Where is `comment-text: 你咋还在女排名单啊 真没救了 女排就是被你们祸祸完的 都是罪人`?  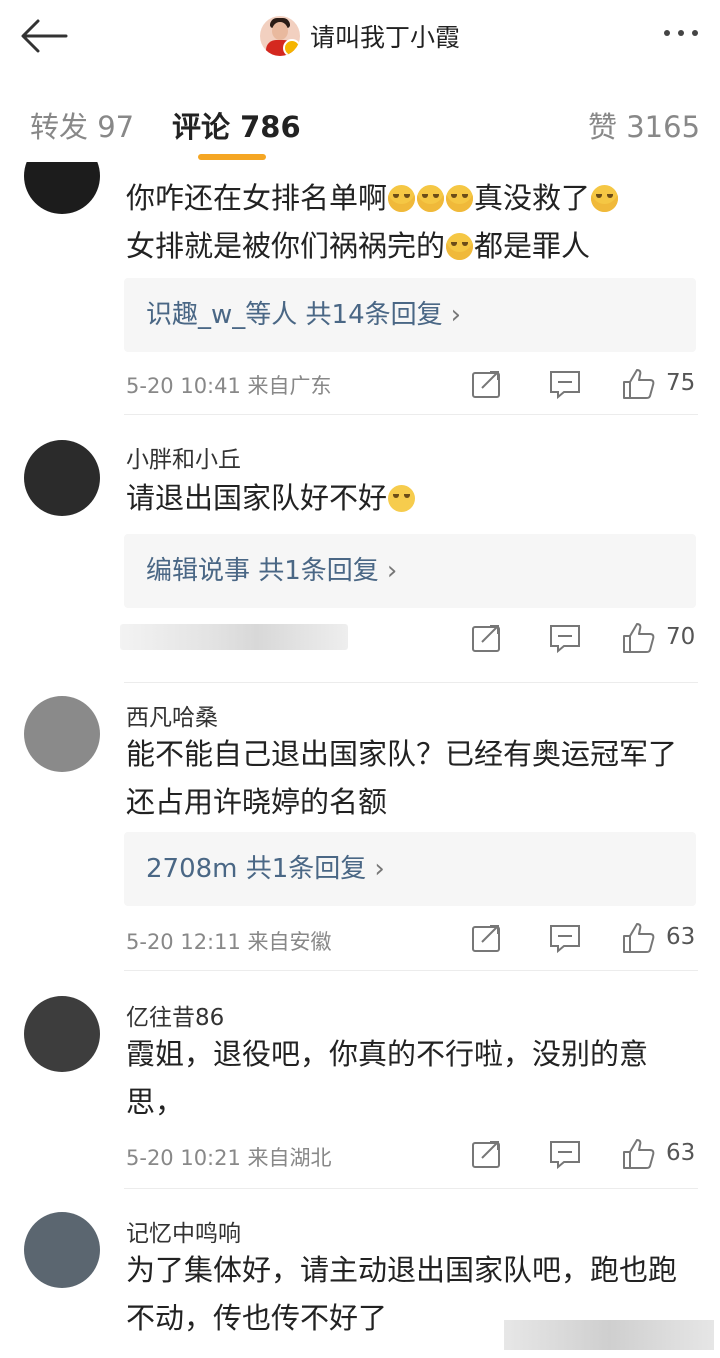
comment-text: 你咋还在女排名单啊 真没救了 女排就是被你们祸祸完的 都是罪人 is located at coordinates (406, 222).